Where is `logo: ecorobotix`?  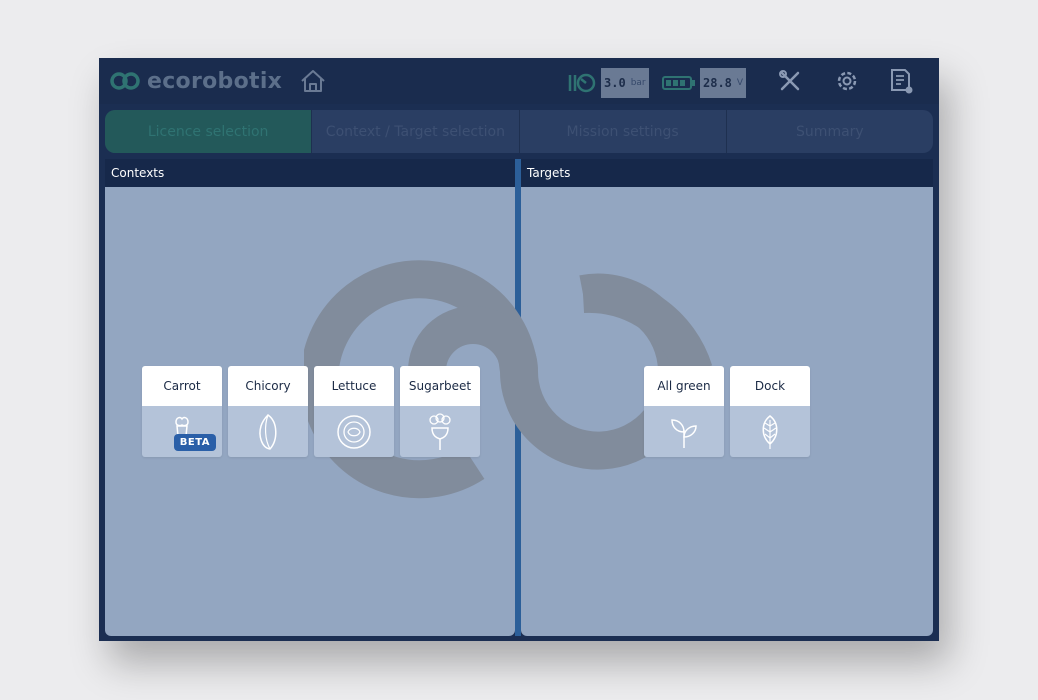
logo: ecorobotix is located at coordinates (195, 81).